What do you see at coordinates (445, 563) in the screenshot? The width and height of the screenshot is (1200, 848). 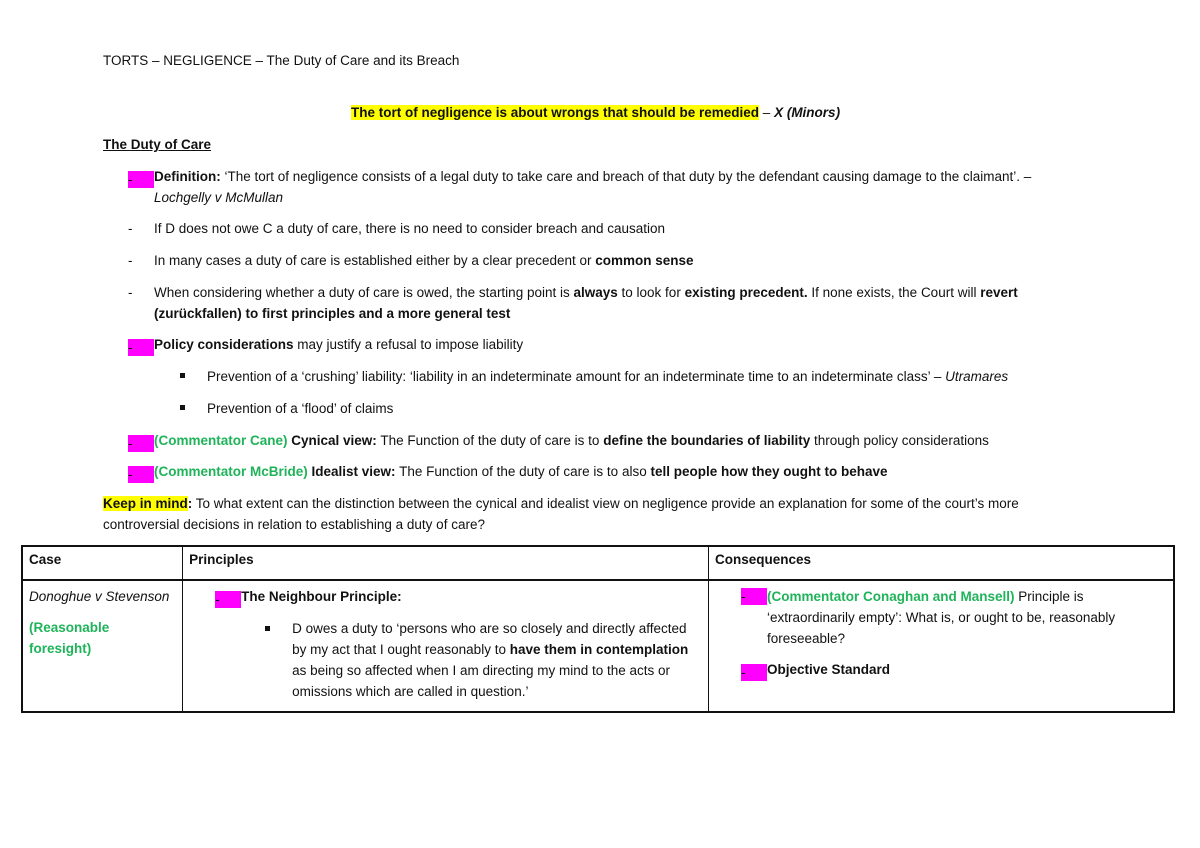 I see `header-principles: Principles` at bounding box center [445, 563].